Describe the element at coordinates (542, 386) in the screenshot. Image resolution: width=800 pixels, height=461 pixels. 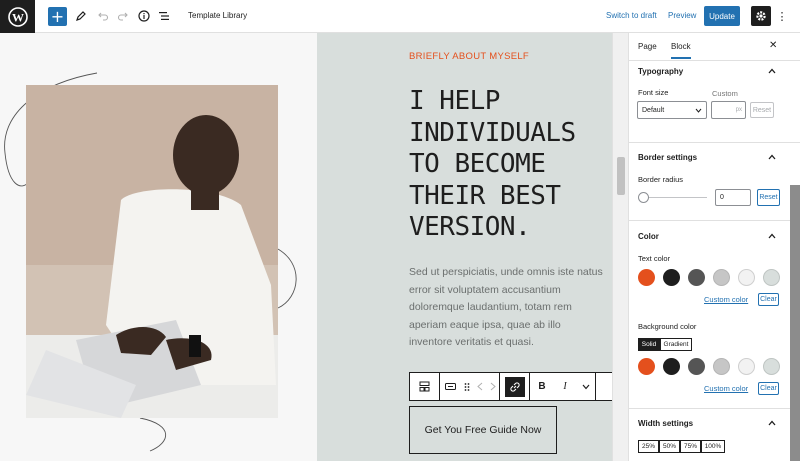
I see `bold-button: B` at that location.